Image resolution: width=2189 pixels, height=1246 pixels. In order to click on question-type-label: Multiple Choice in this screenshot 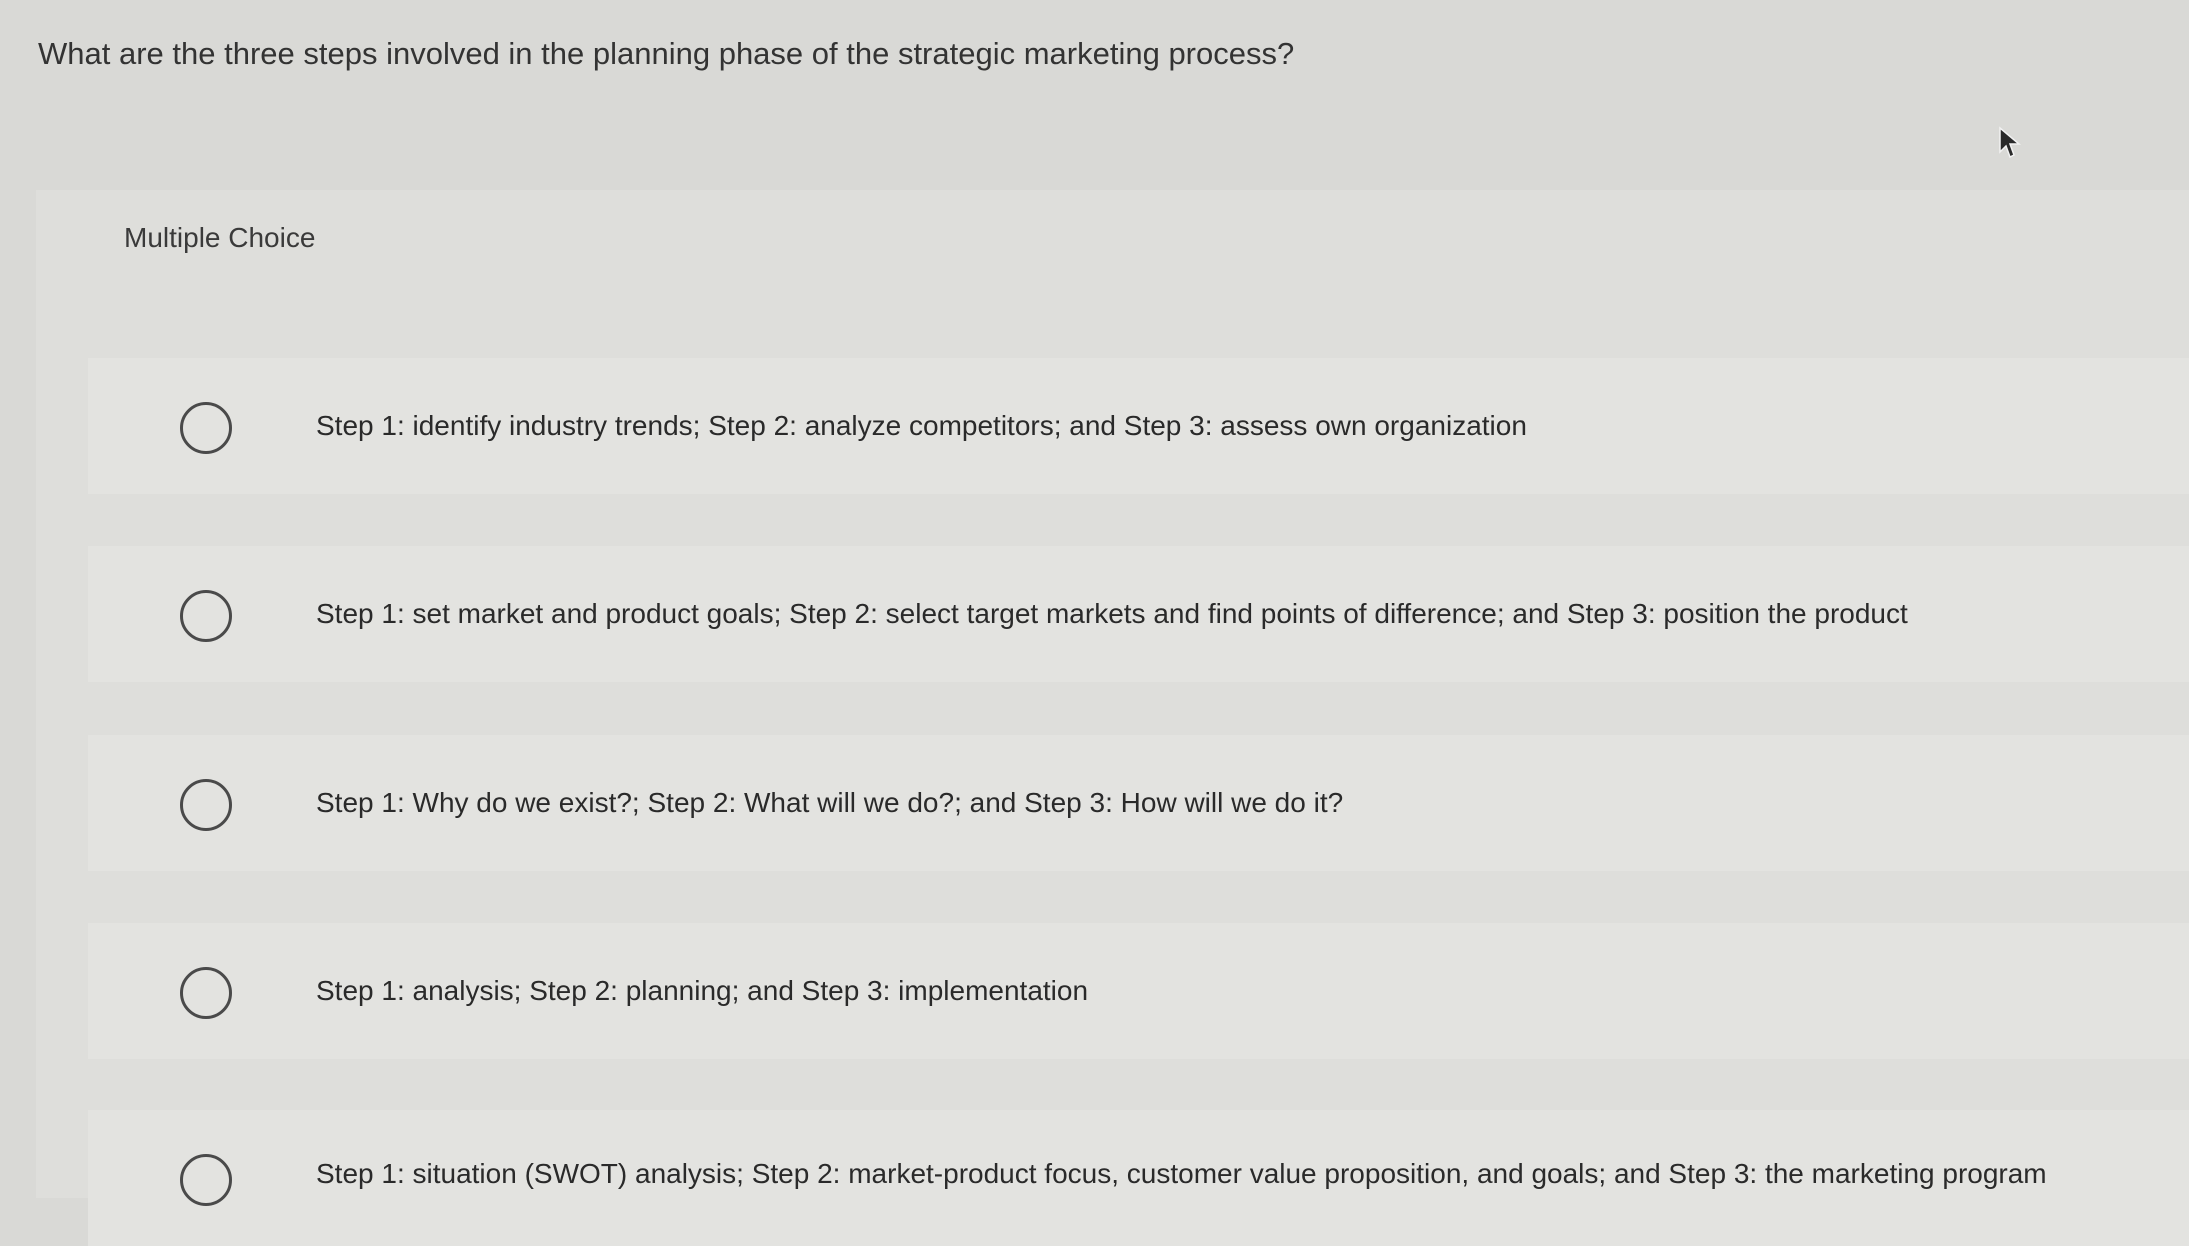, I will do `click(220, 237)`.